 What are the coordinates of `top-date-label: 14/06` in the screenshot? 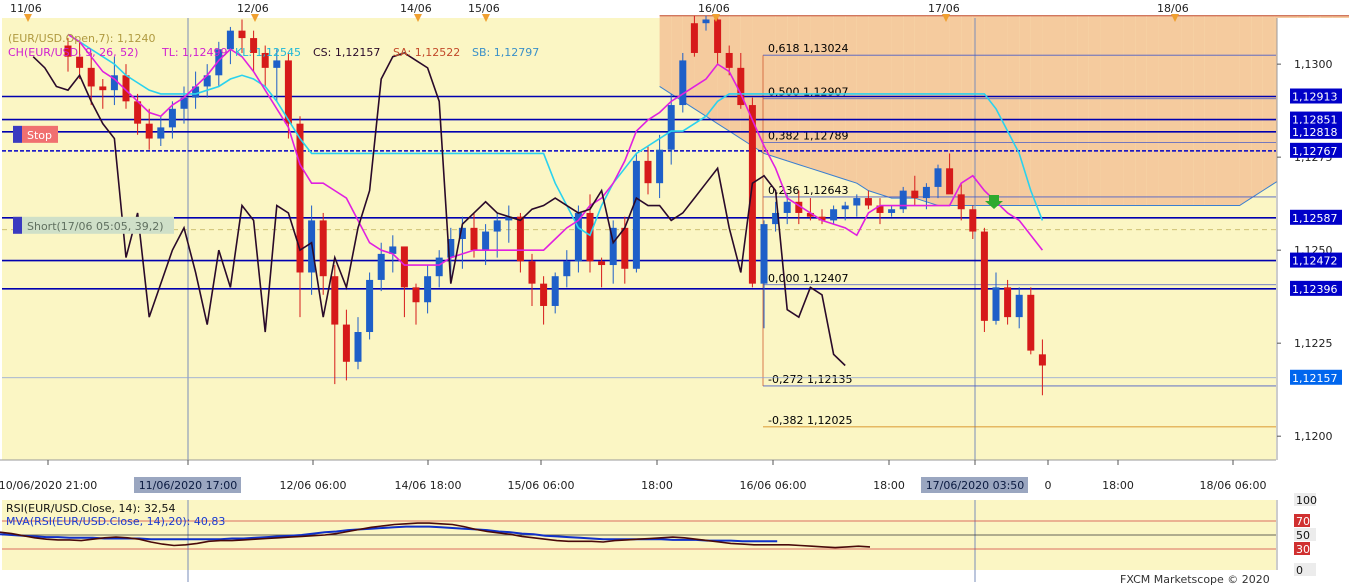 It's located at (416, 8).